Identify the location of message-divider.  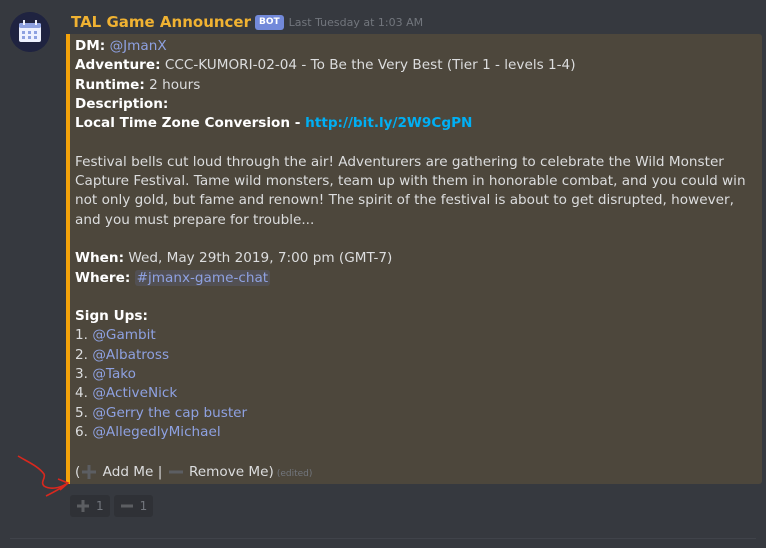
(383, 538).